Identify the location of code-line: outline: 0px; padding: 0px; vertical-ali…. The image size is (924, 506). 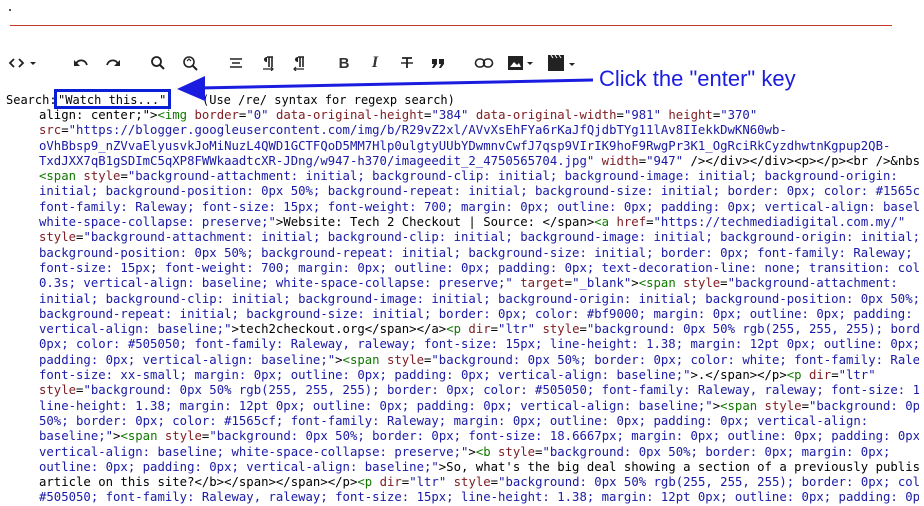
(479, 467).